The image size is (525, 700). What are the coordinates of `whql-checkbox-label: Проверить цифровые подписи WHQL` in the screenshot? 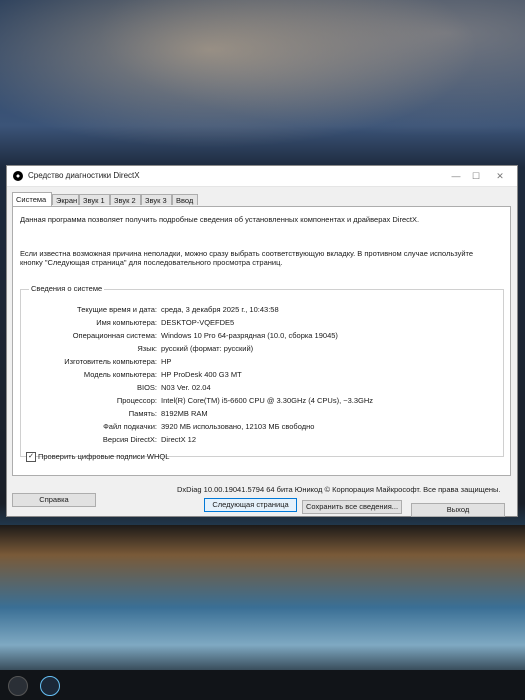 It's located at (104, 456).